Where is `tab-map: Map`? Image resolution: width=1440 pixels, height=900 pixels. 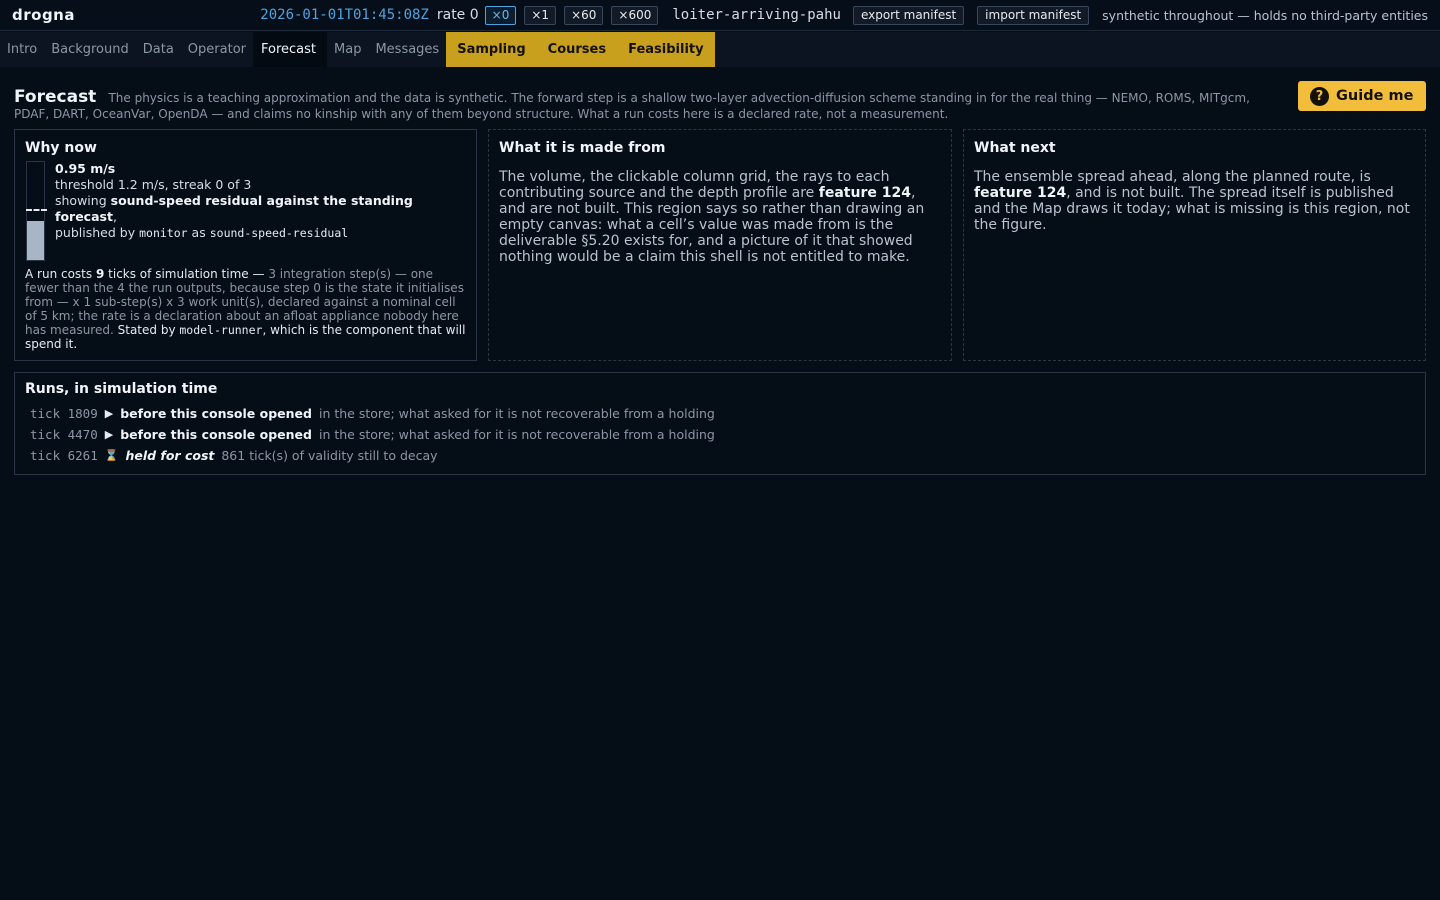 tab-map: Map is located at coordinates (347, 49).